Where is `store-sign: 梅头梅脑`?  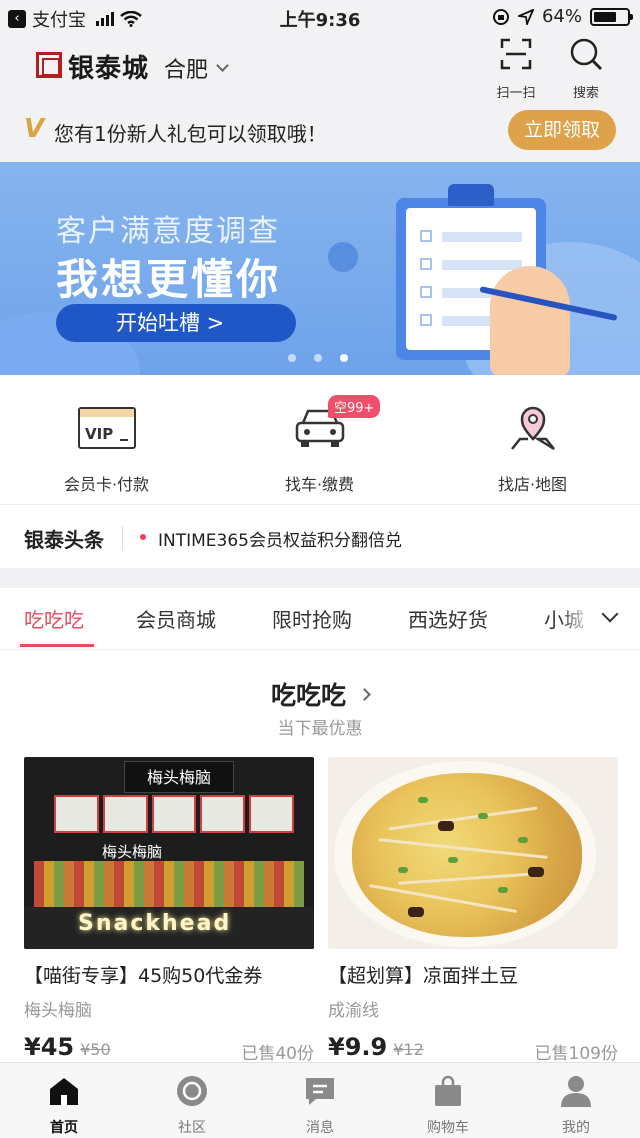
store-sign: 梅头梅脑 is located at coordinates (179, 777).